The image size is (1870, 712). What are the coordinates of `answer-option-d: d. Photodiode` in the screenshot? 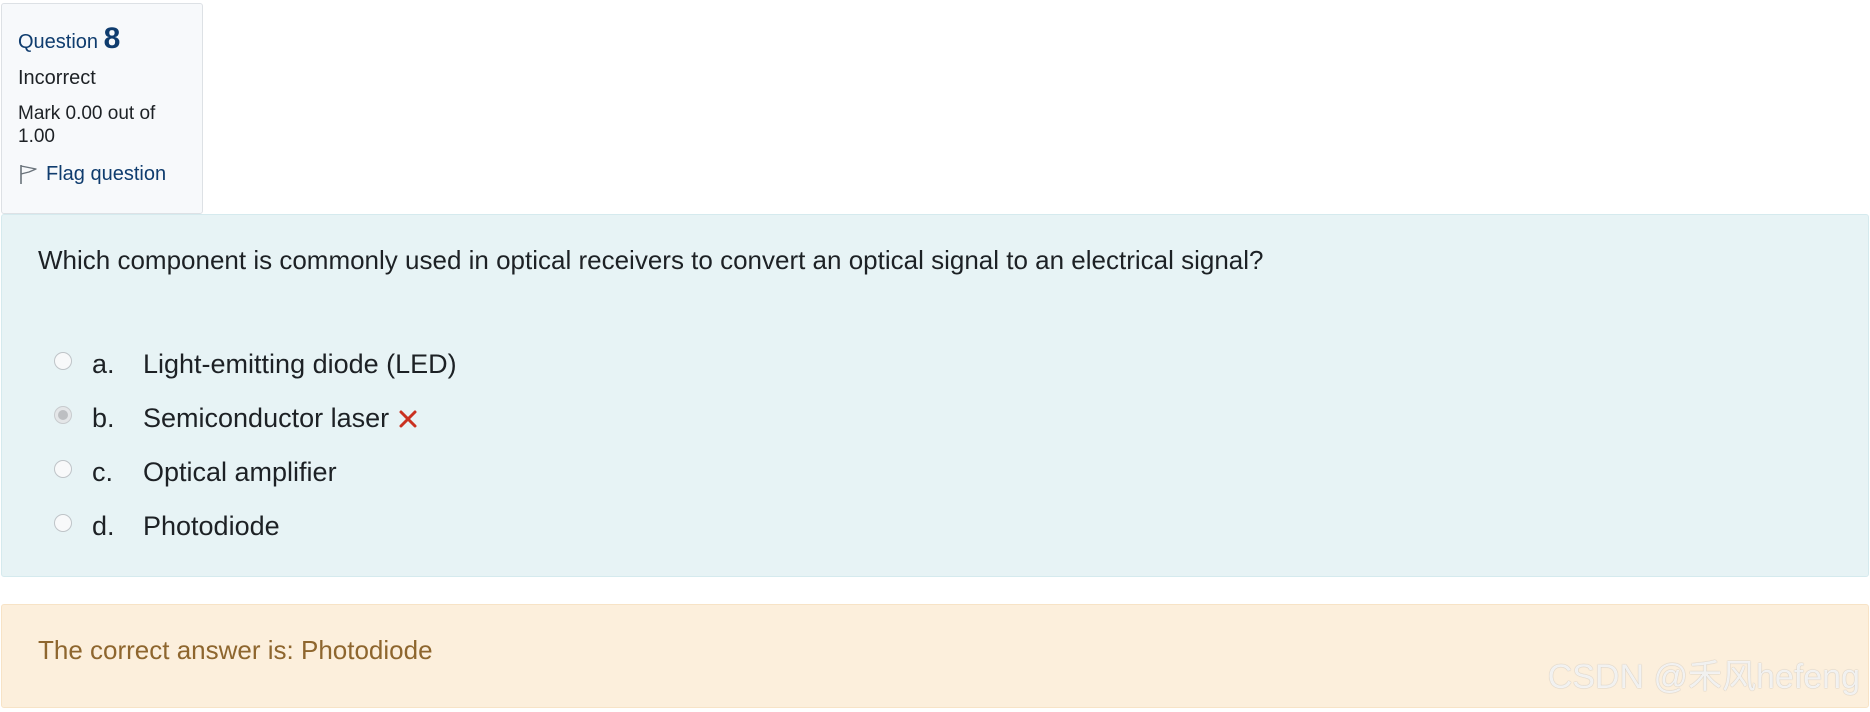 It's located at (255, 526).